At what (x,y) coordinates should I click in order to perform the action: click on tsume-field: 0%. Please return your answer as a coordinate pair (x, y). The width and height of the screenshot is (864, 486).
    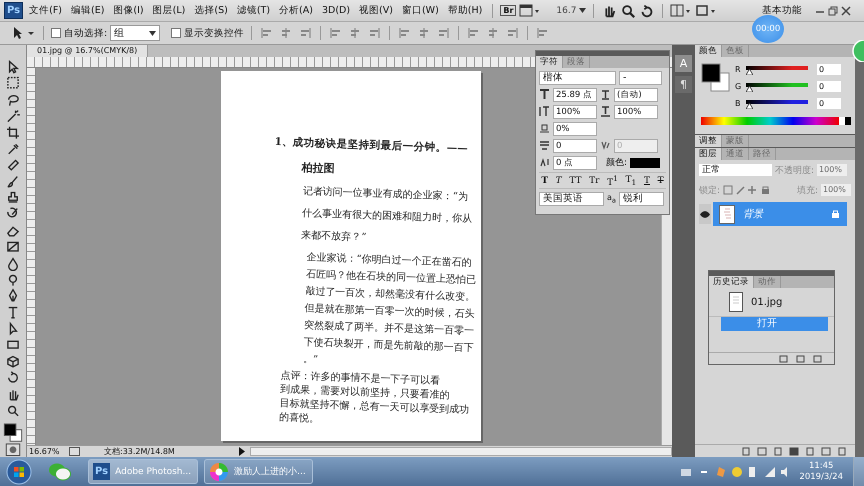
    Looking at the image, I should click on (575, 129).